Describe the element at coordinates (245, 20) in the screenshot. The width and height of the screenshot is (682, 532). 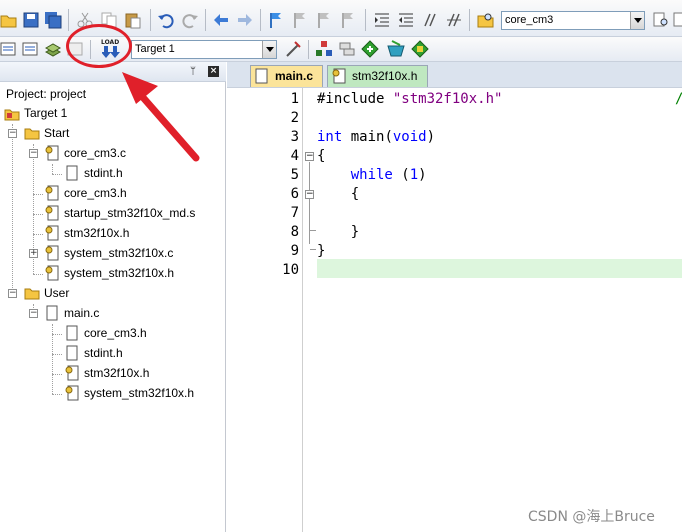
I see `forward-icon` at that location.